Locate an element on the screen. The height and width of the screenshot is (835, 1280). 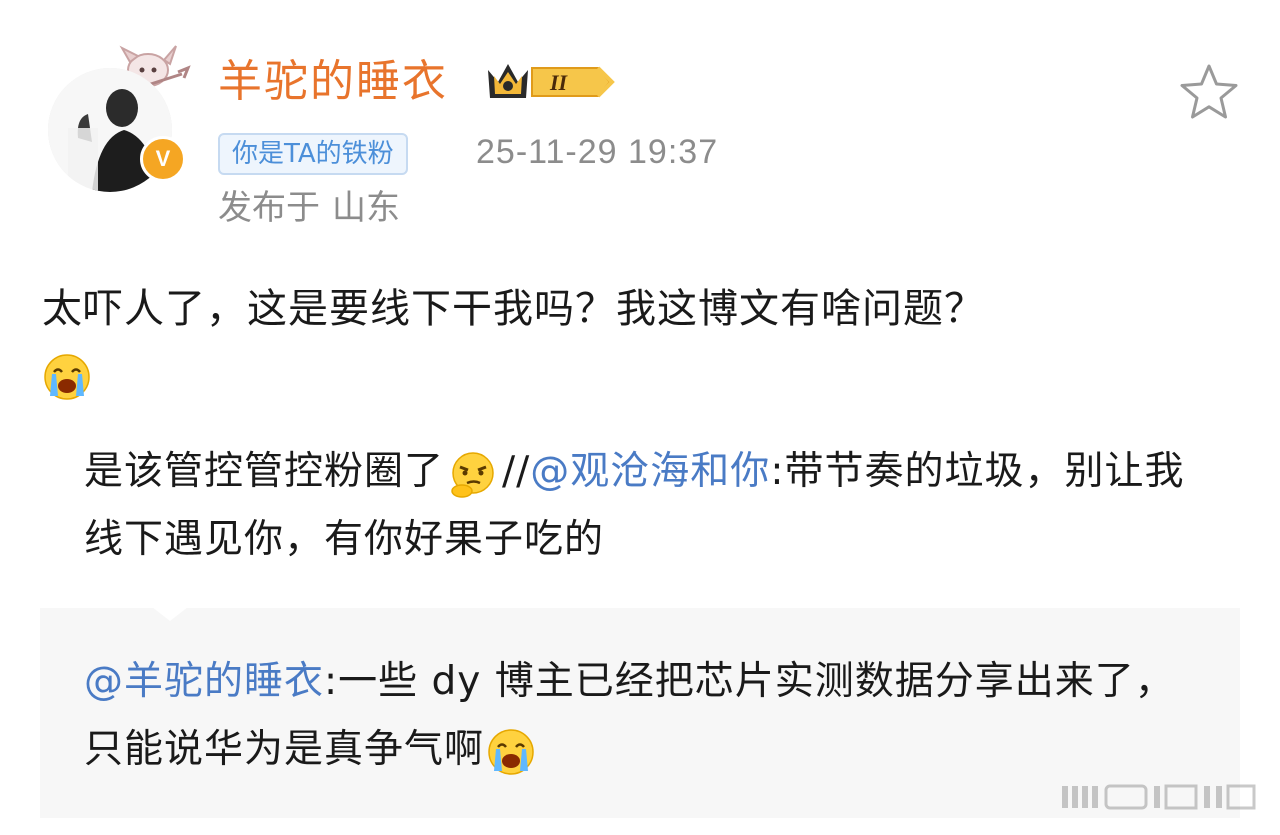
quoted-notch is located at coordinates (170, 614).